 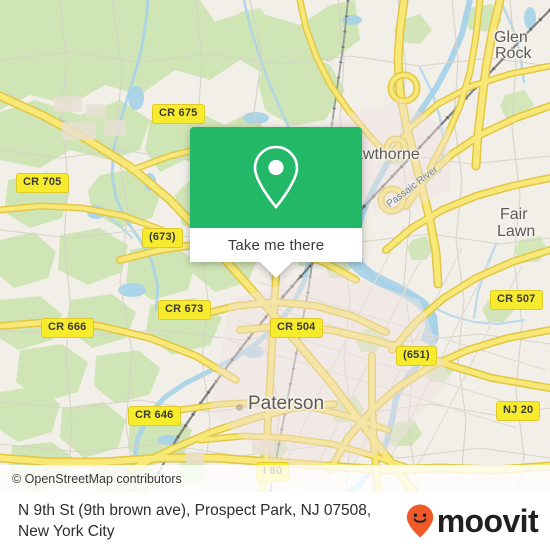 I want to click on callout-action: Take me there, so click(x=276, y=245).